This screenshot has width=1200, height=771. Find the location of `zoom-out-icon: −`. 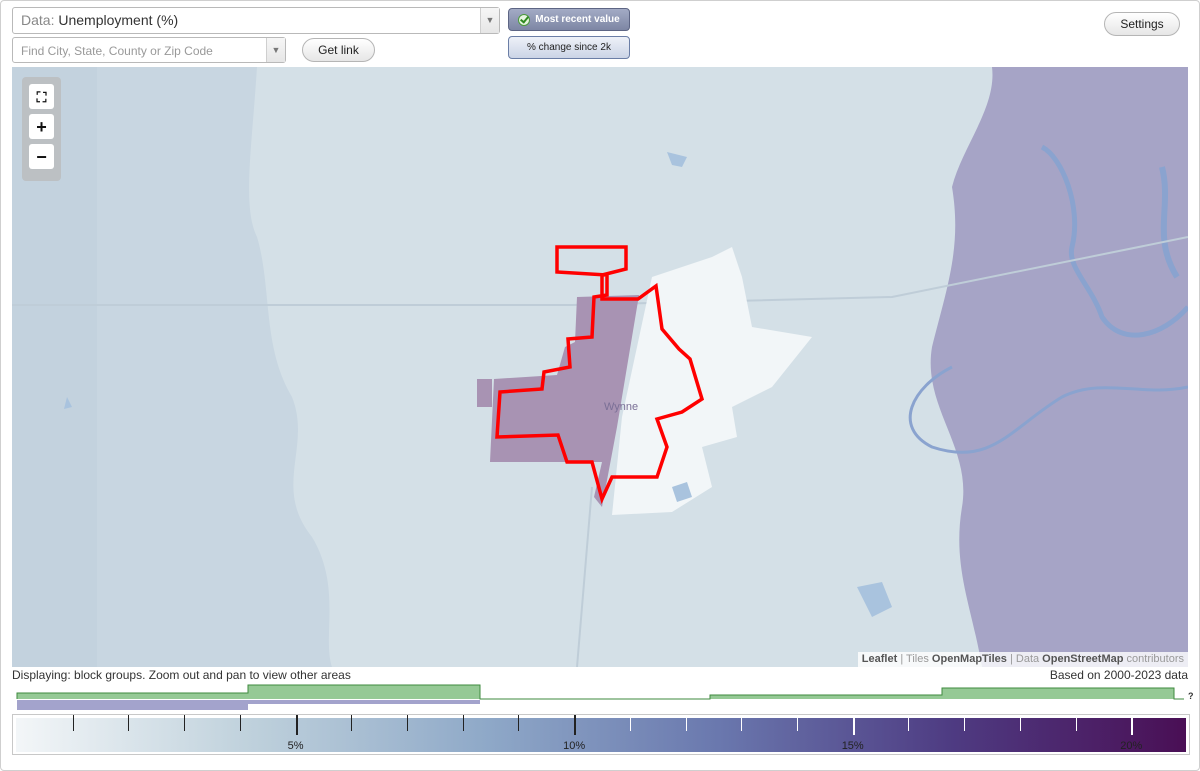

zoom-out-icon: − is located at coordinates (41, 156).